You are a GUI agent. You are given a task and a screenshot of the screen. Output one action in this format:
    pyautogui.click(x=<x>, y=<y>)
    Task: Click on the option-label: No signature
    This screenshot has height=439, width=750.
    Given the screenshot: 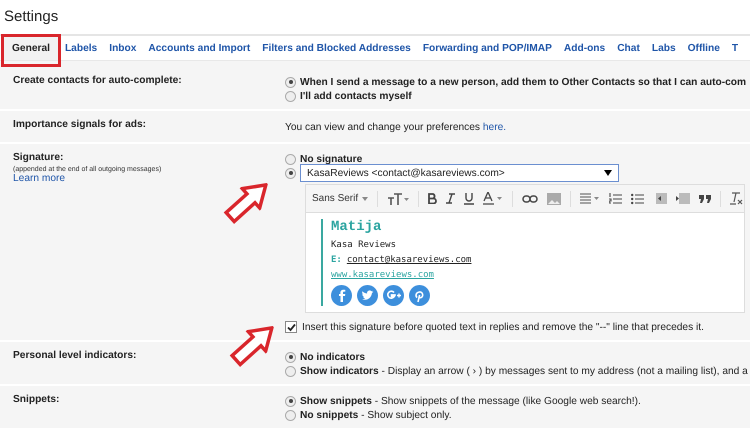 What is the action you would take?
    pyautogui.click(x=331, y=159)
    